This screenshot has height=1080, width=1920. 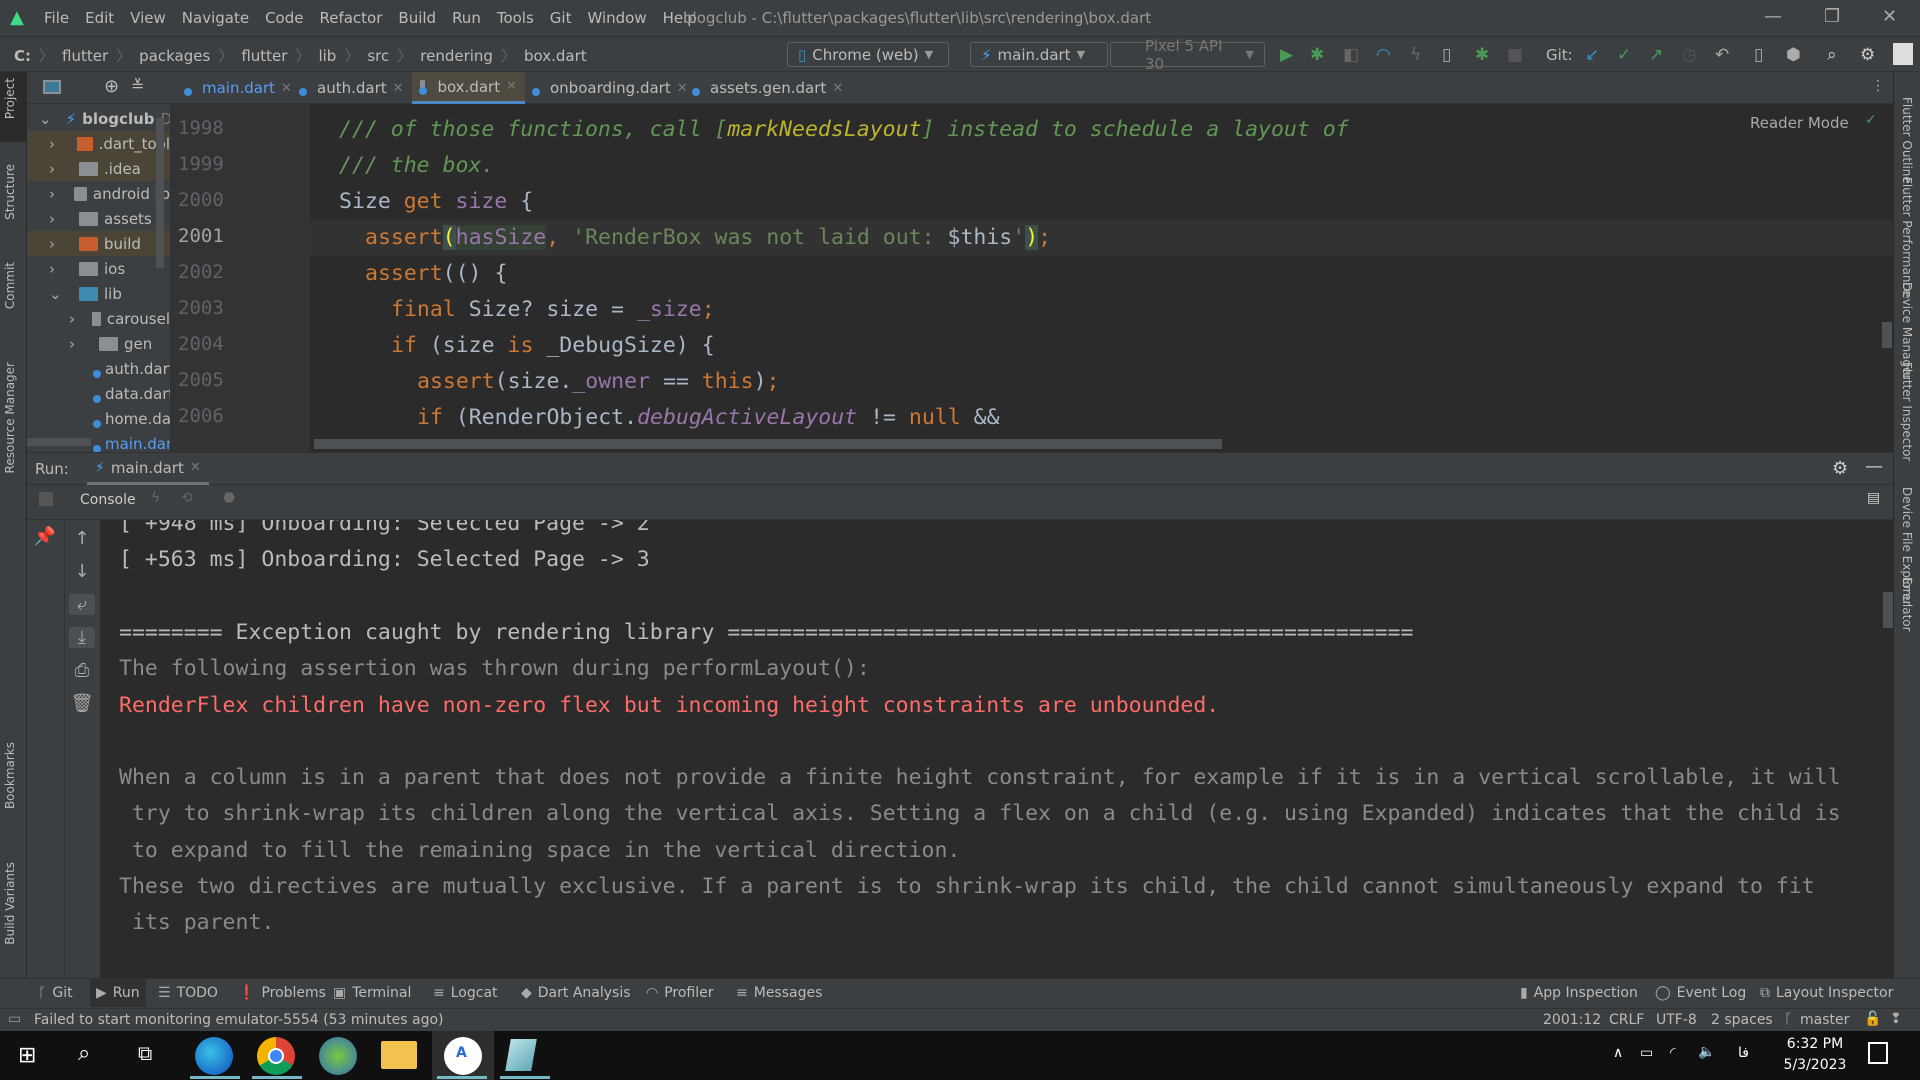 What do you see at coordinates (108, 500) in the screenshot?
I see `console-tab: Console` at bounding box center [108, 500].